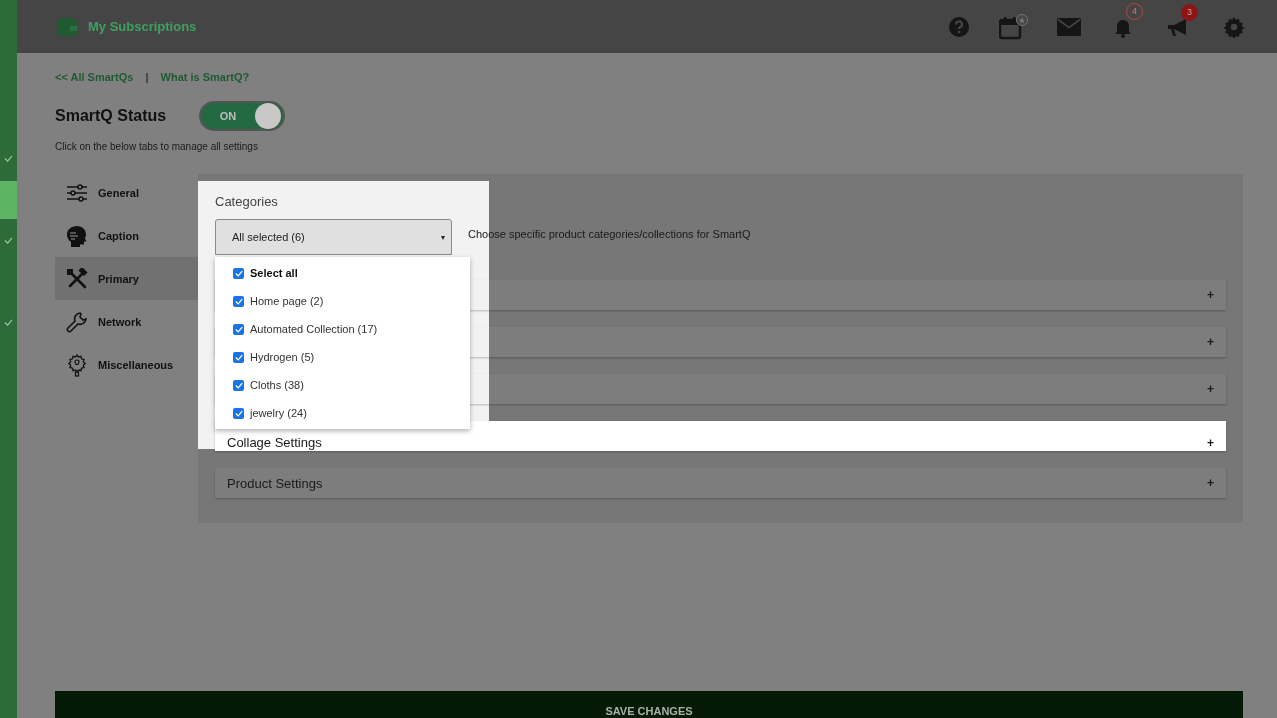 Image resolution: width=1277 pixels, height=718 pixels. I want to click on dropdown-option: Home page (2), so click(342, 301).